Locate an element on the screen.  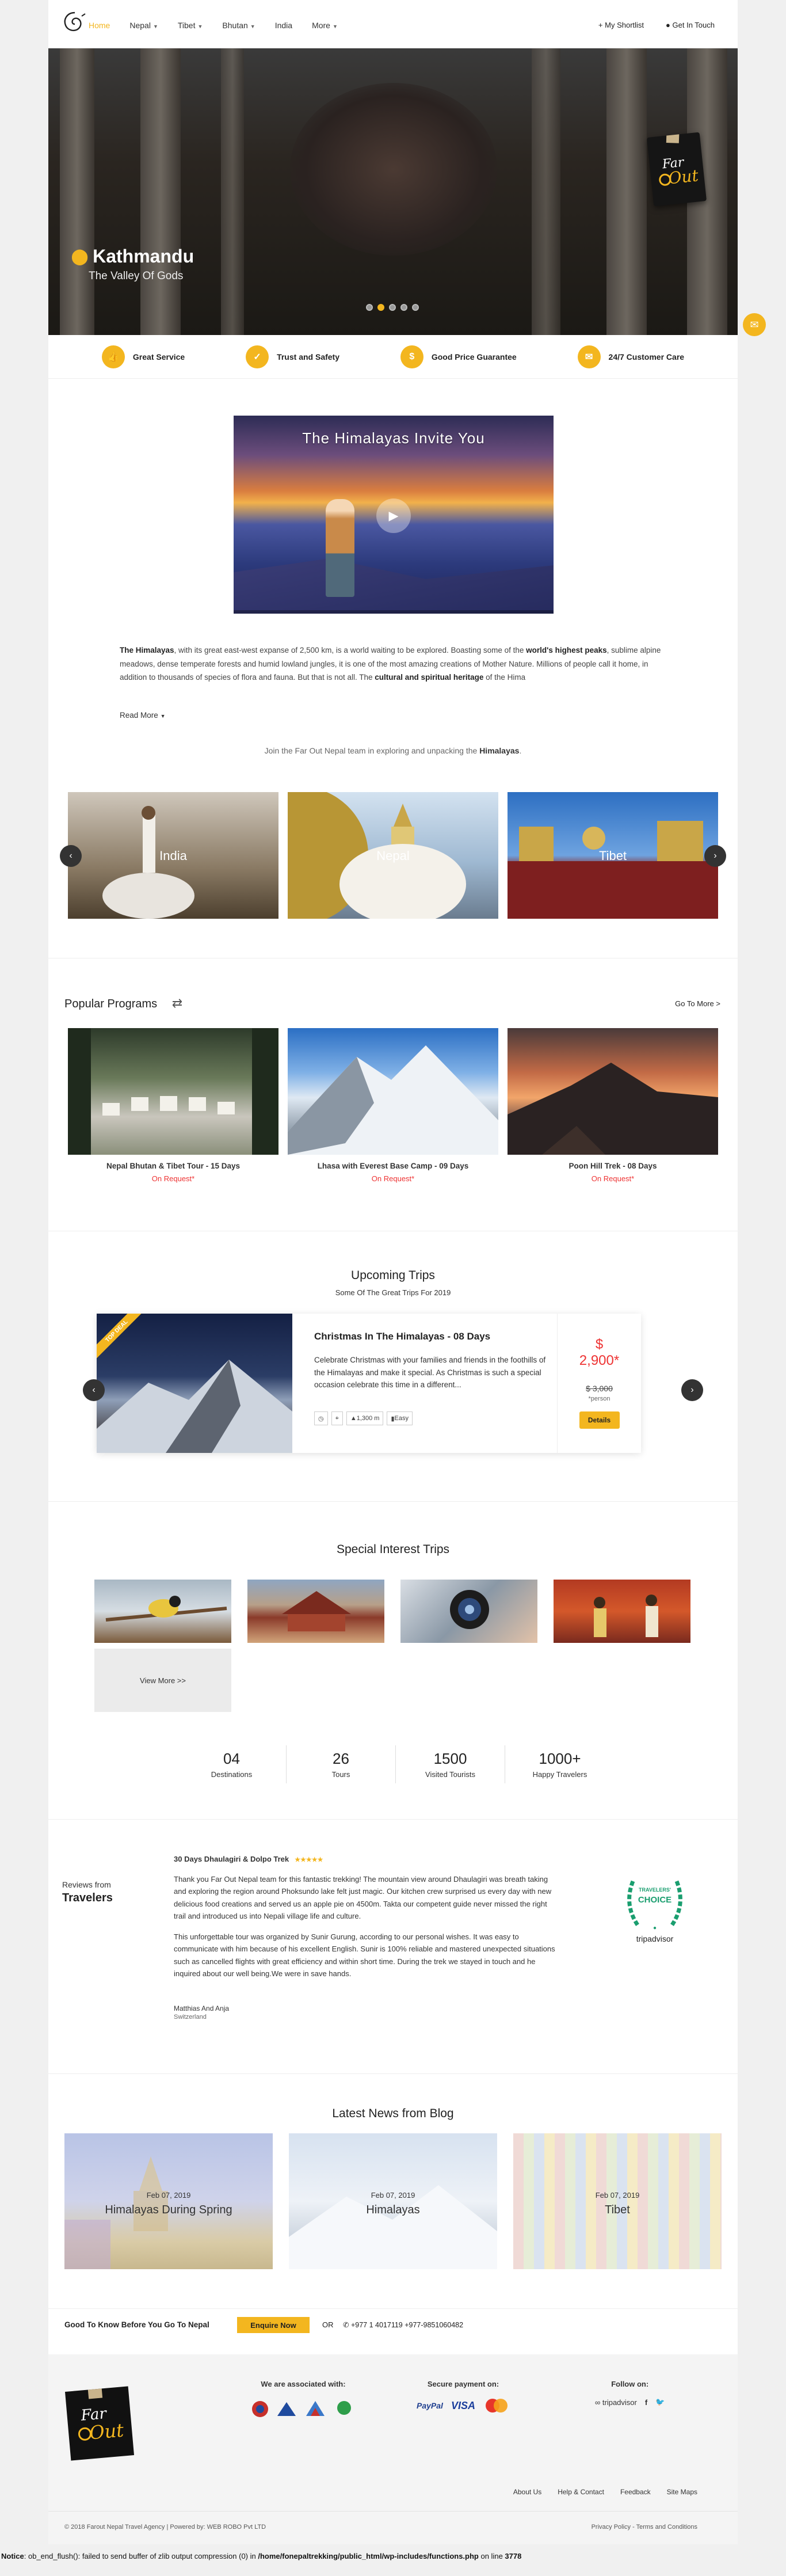
site-logo is located at coordinates (75, 24).